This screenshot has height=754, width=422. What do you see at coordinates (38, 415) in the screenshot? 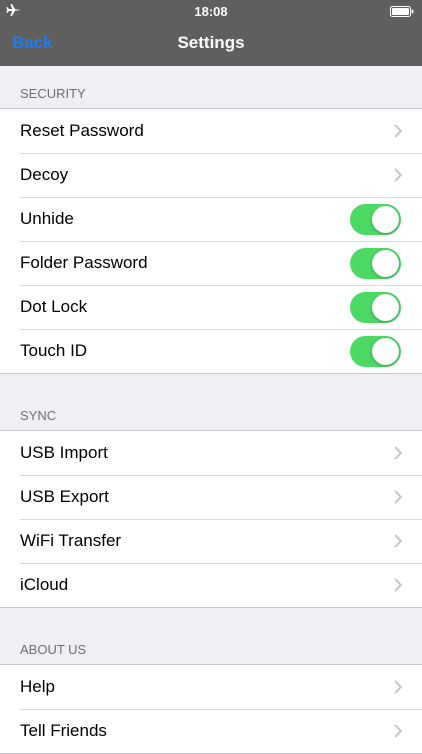
I see `section-header-sync: SYNC` at bounding box center [38, 415].